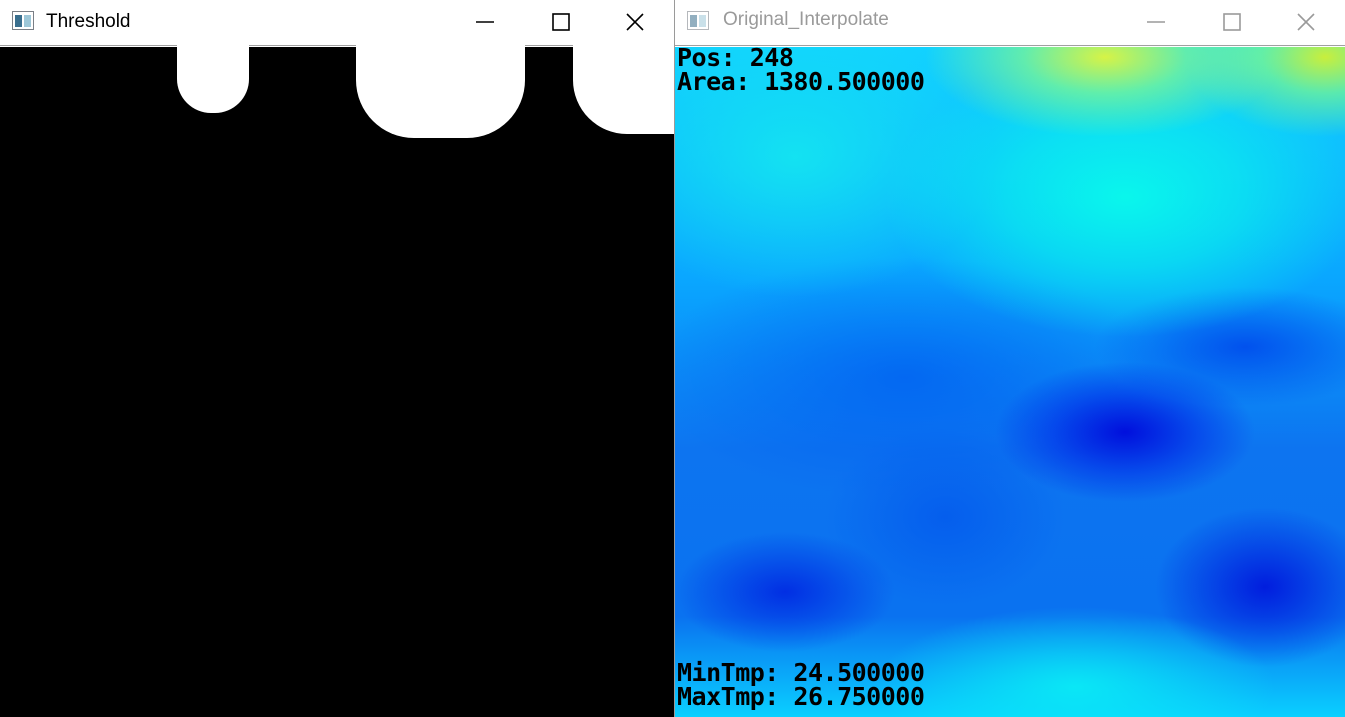 The image size is (1345, 717). What do you see at coordinates (806, 19) in the screenshot?
I see `window-title: Original_Interpolate` at bounding box center [806, 19].